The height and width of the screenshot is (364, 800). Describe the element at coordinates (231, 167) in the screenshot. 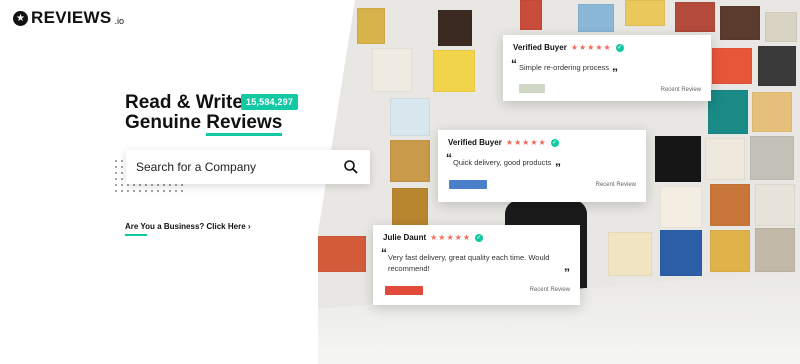

I see `search-input` at that location.